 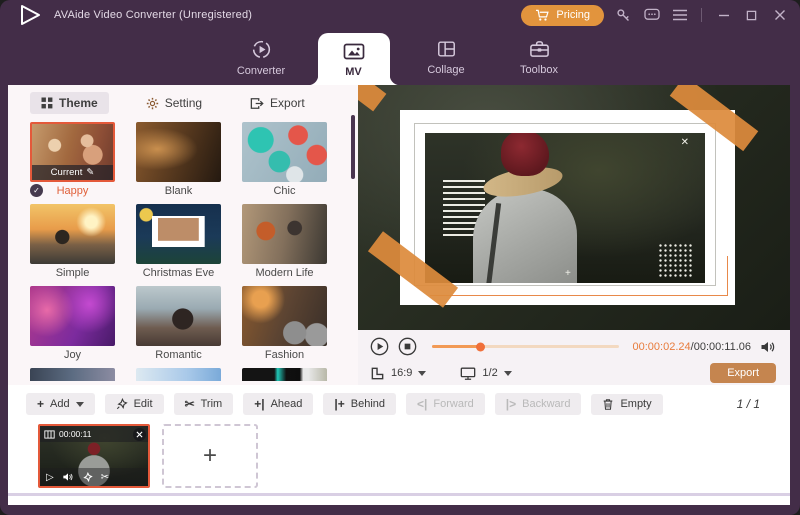 I want to click on backward-button: |> Backward, so click(x=538, y=404).